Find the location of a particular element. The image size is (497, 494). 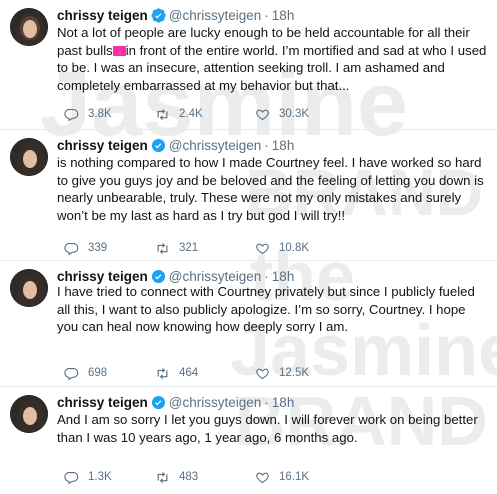

reply-button: 3.8K is located at coordinates (109, 114).